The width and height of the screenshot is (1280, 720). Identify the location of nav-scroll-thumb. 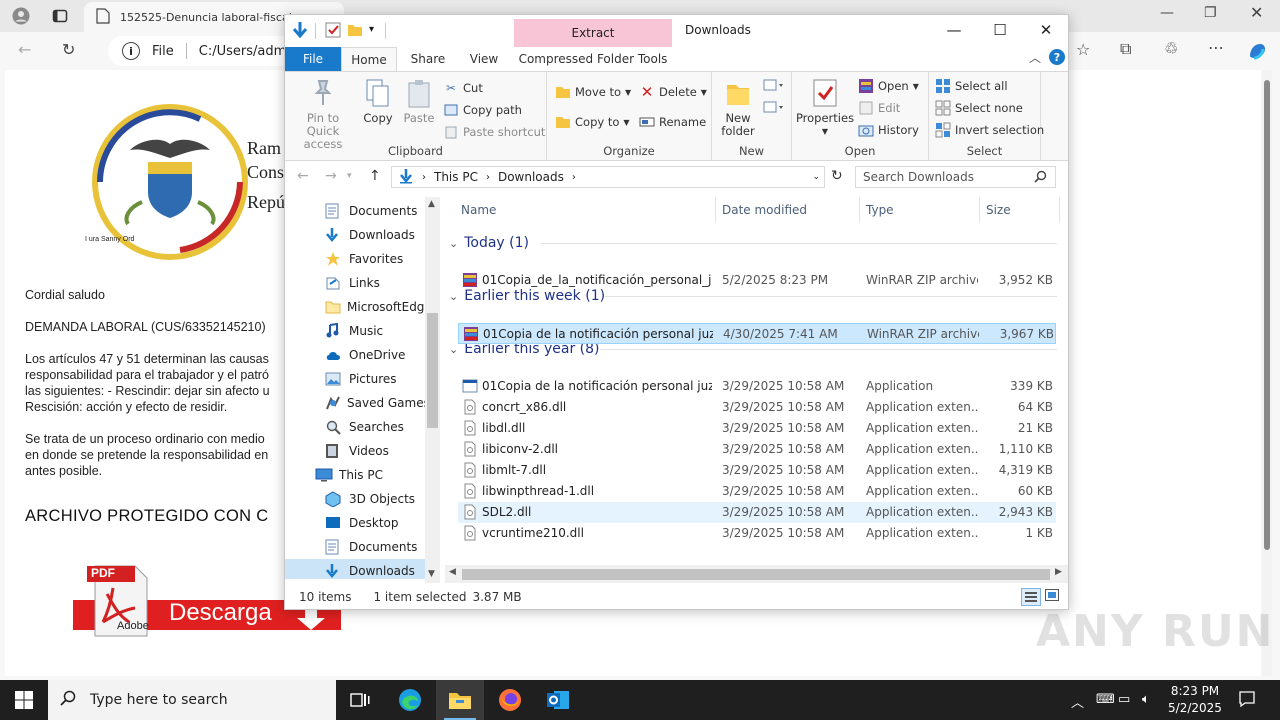
(432, 370).